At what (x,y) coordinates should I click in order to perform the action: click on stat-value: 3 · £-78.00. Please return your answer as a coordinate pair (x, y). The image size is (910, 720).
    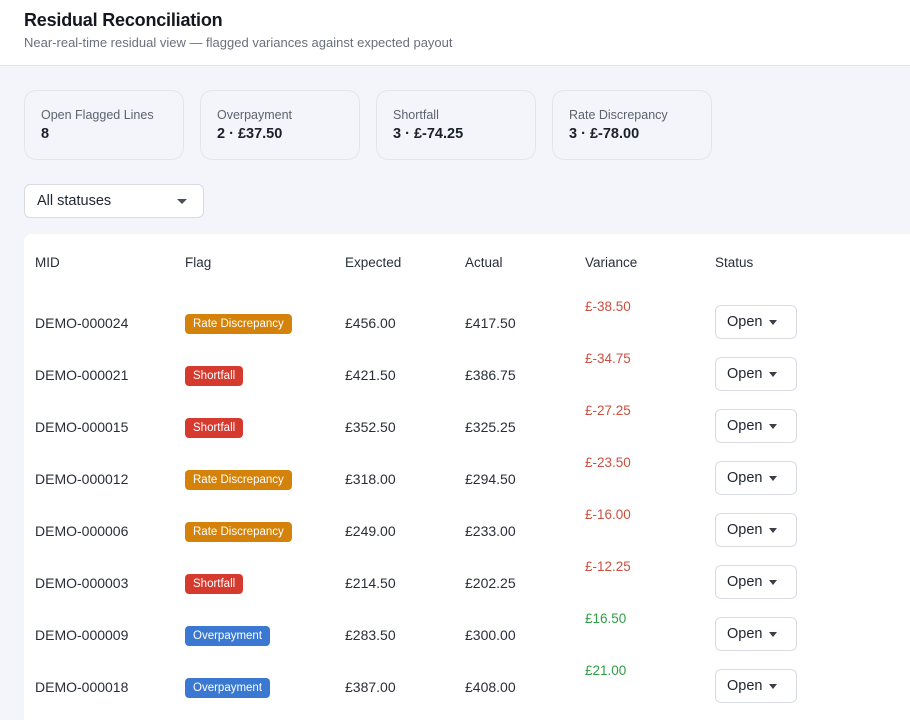
    Looking at the image, I should click on (604, 134).